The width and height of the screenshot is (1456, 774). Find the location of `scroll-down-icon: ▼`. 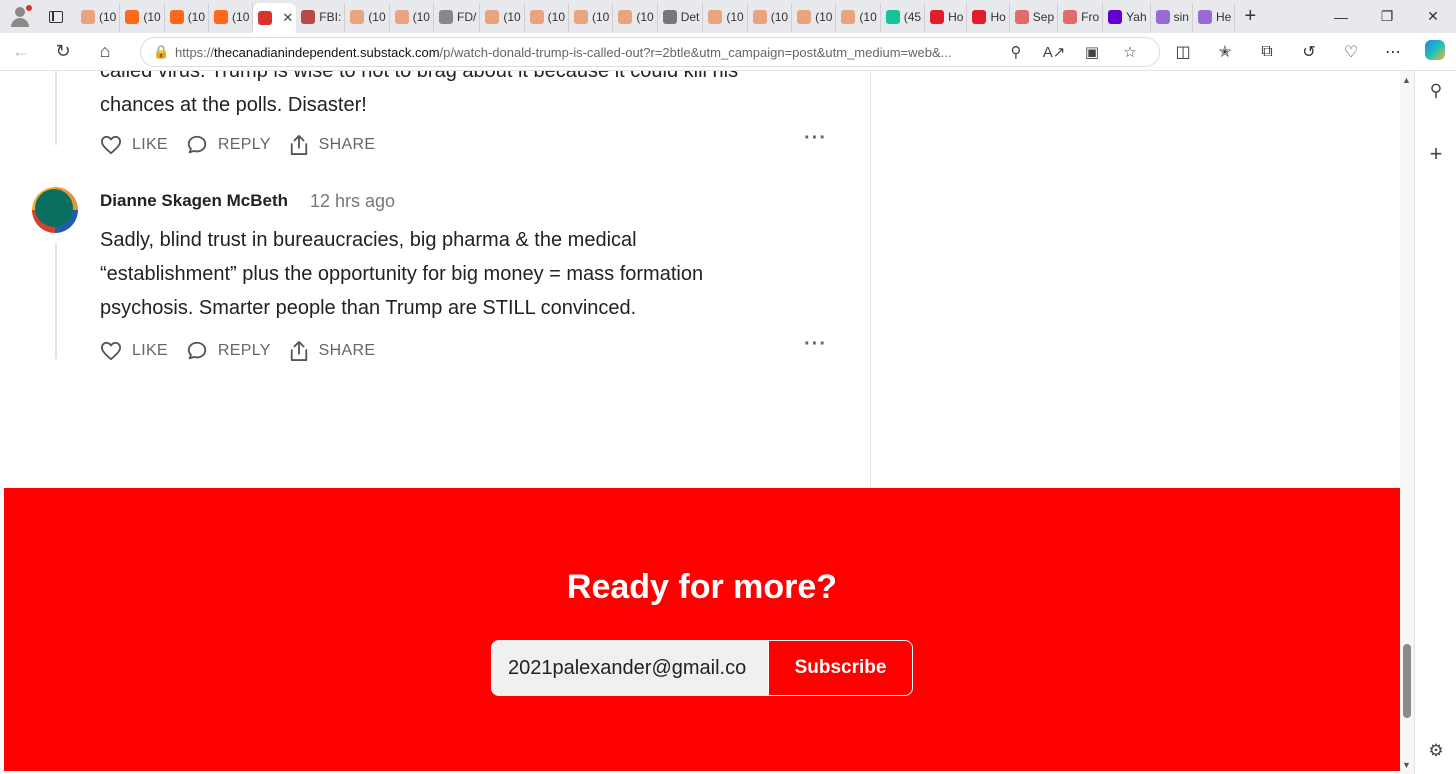

scroll-down-icon: ▼ is located at coordinates (1406, 765).